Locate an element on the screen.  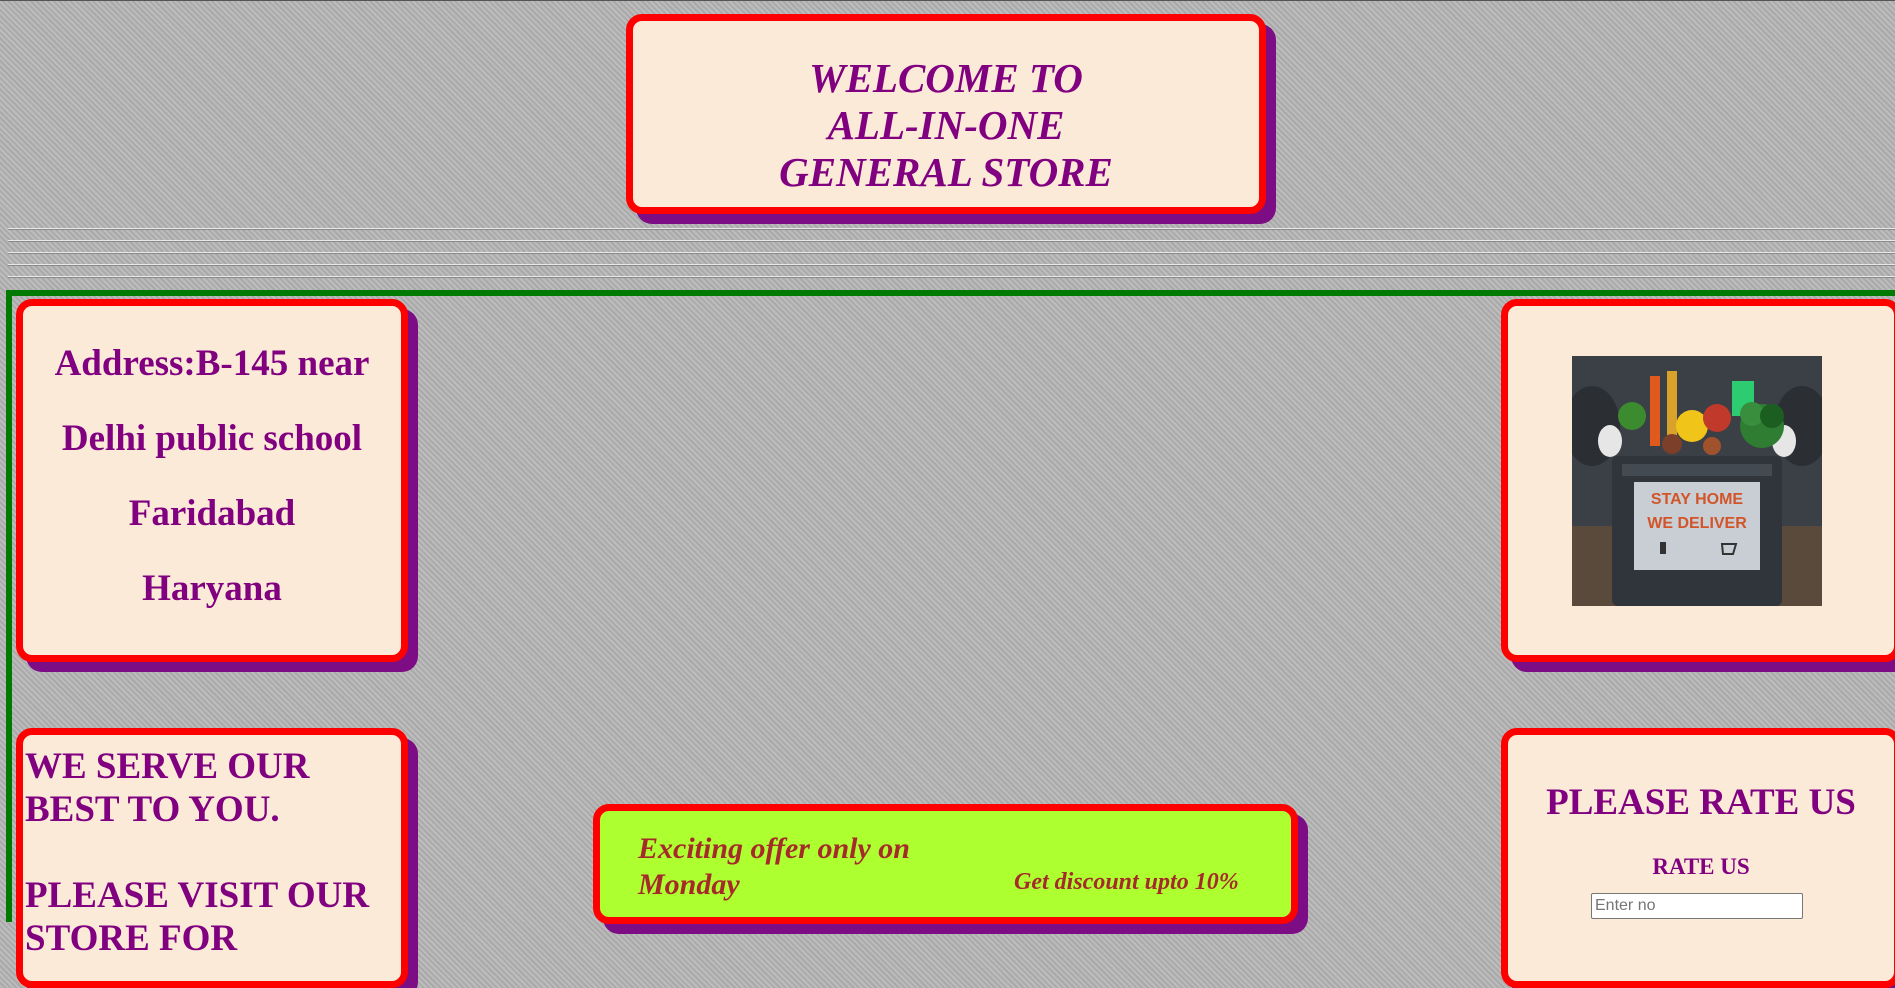
delivery-photo: STAY HOME WE DELIVER is located at coordinates (1697, 481).